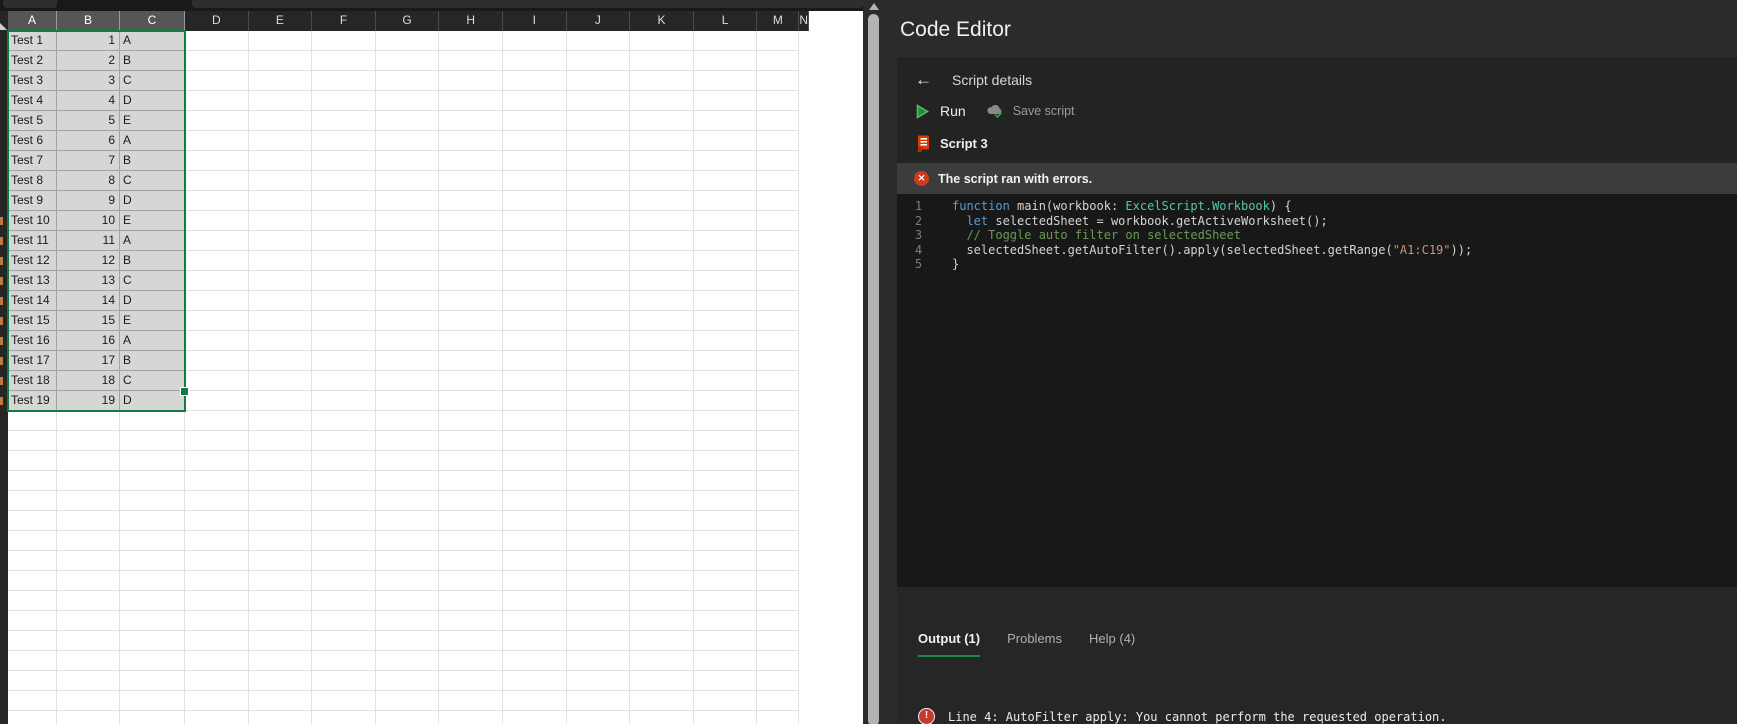 The width and height of the screenshot is (1737, 724). What do you see at coordinates (32, 201) in the screenshot?
I see `cell: Test 9` at bounding box center [32, 201].